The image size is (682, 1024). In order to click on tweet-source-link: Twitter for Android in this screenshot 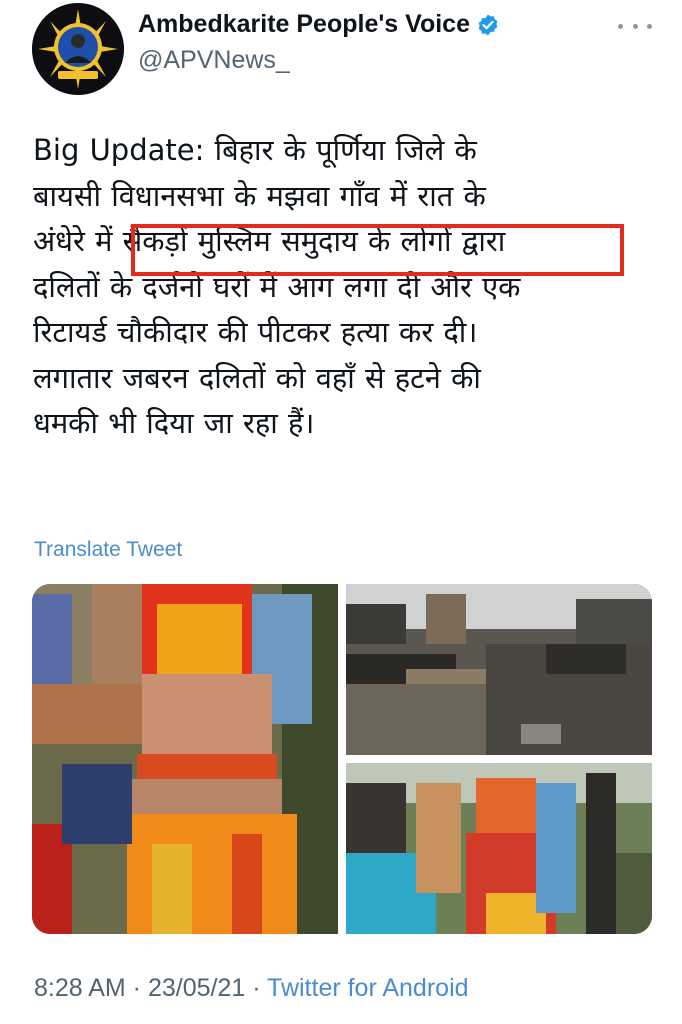, I will do `click(367, 988)`.